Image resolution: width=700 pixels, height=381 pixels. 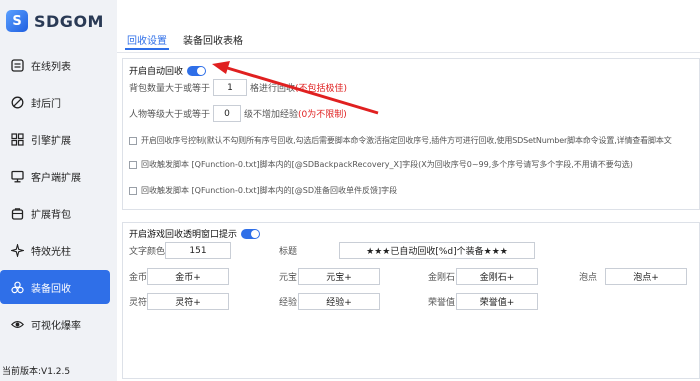 What do you see at coordinates (17, 65) in the screenshot?
I see `list-icon` at bounding box center [17, 65].